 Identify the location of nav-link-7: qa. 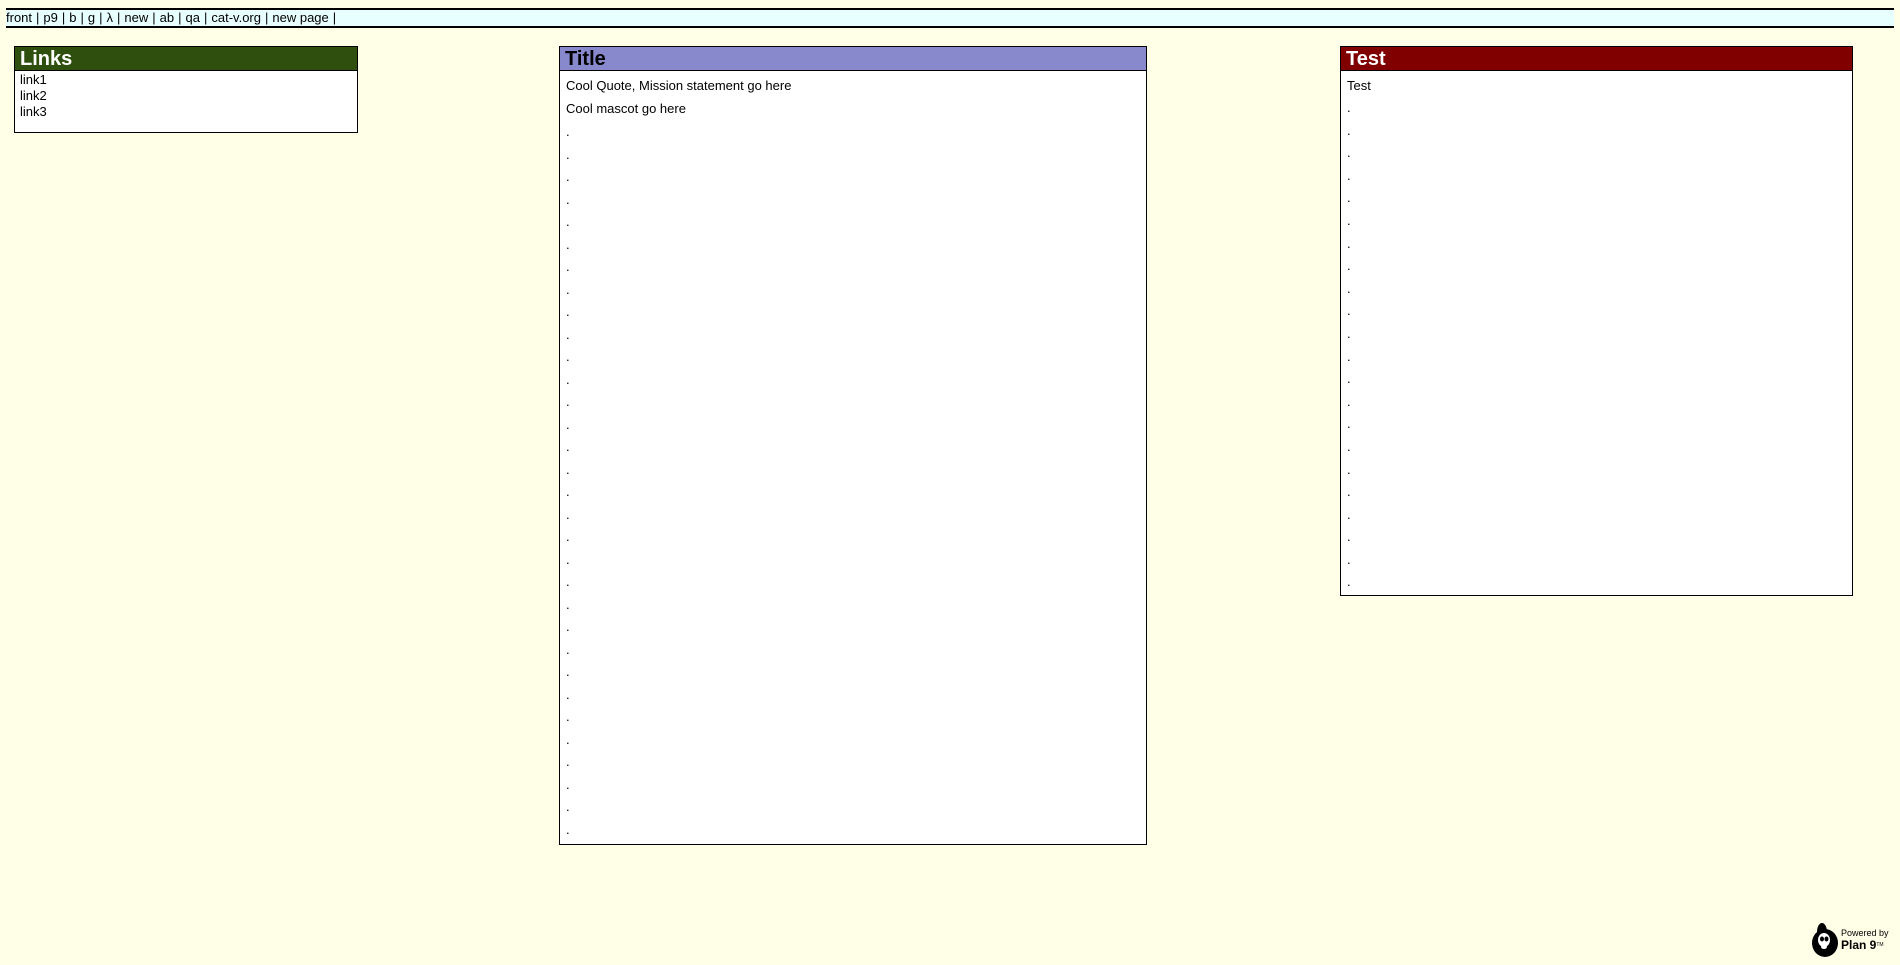
(193, 17).